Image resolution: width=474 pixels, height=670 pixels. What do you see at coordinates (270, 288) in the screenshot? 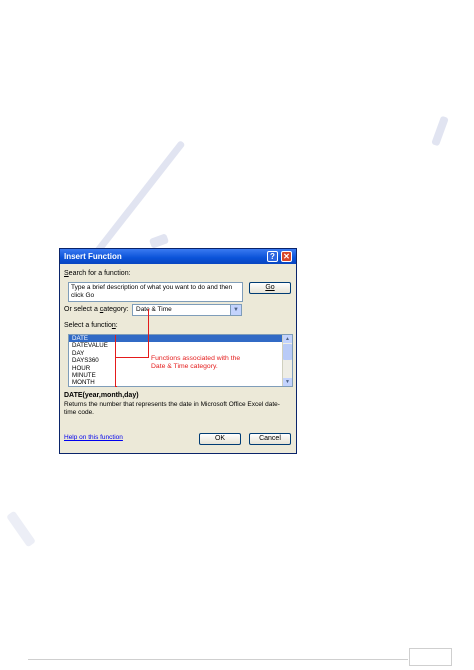
I see `go-button: Go` at bounding box center [270, 288].